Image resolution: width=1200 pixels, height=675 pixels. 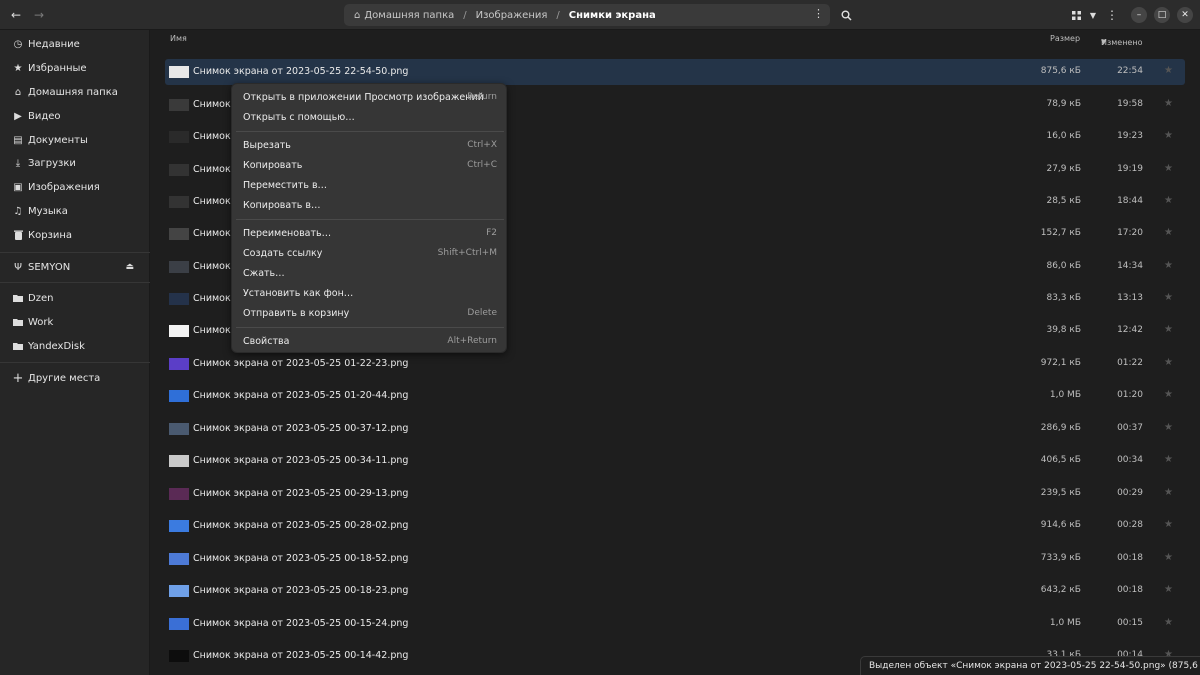 What do you see at coordinates (1130, 428) in the screenshot?
I see `file-modified: 00:37` at bounding box center [1130, 428].